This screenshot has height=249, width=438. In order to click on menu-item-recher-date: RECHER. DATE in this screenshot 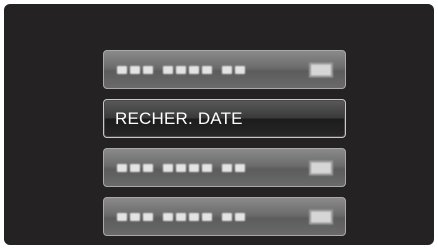, I will do `click(224, 118)`.